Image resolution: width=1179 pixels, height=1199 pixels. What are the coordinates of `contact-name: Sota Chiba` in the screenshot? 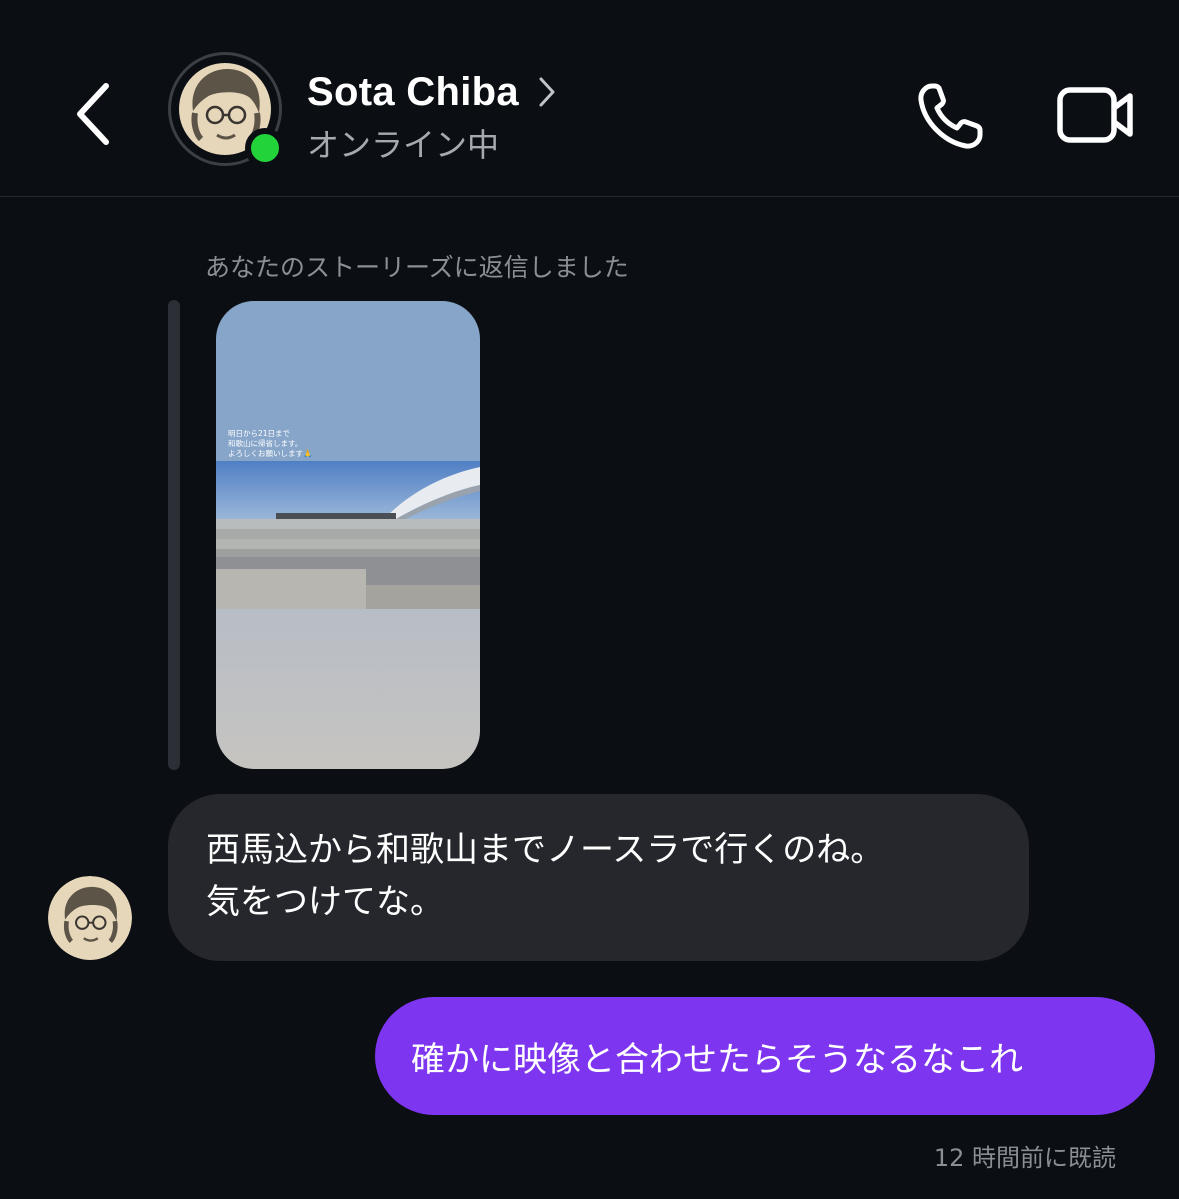 It's located at (413, 91).